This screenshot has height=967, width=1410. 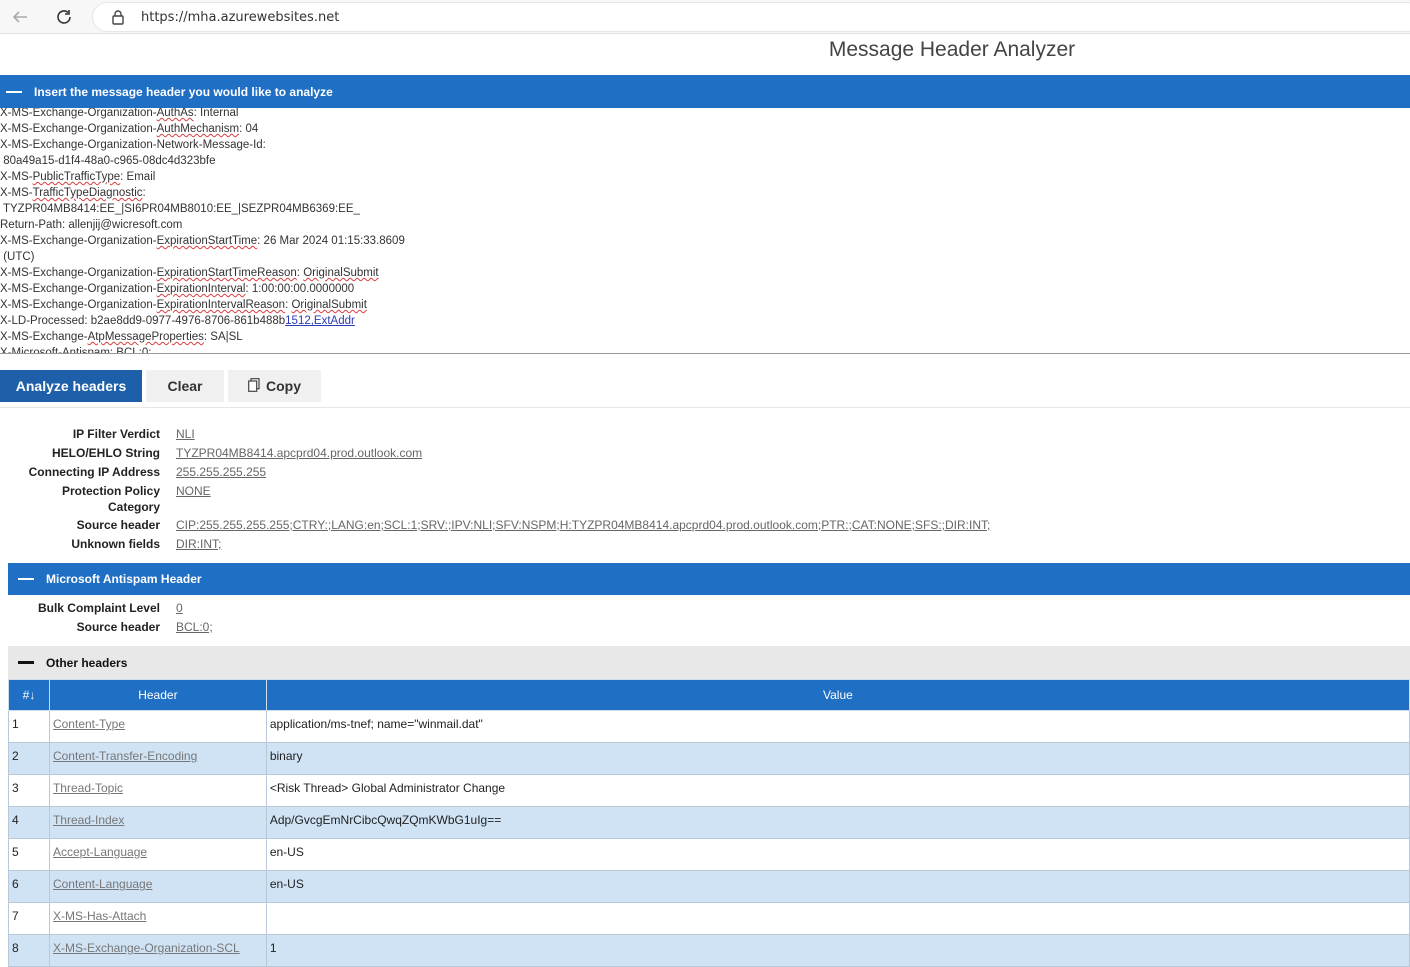 What do you see at coordinates (705, 386) in the screenshot?
I see `action-toolbar: Analyze headers Clear Copy` at bounding box center [705, 386].